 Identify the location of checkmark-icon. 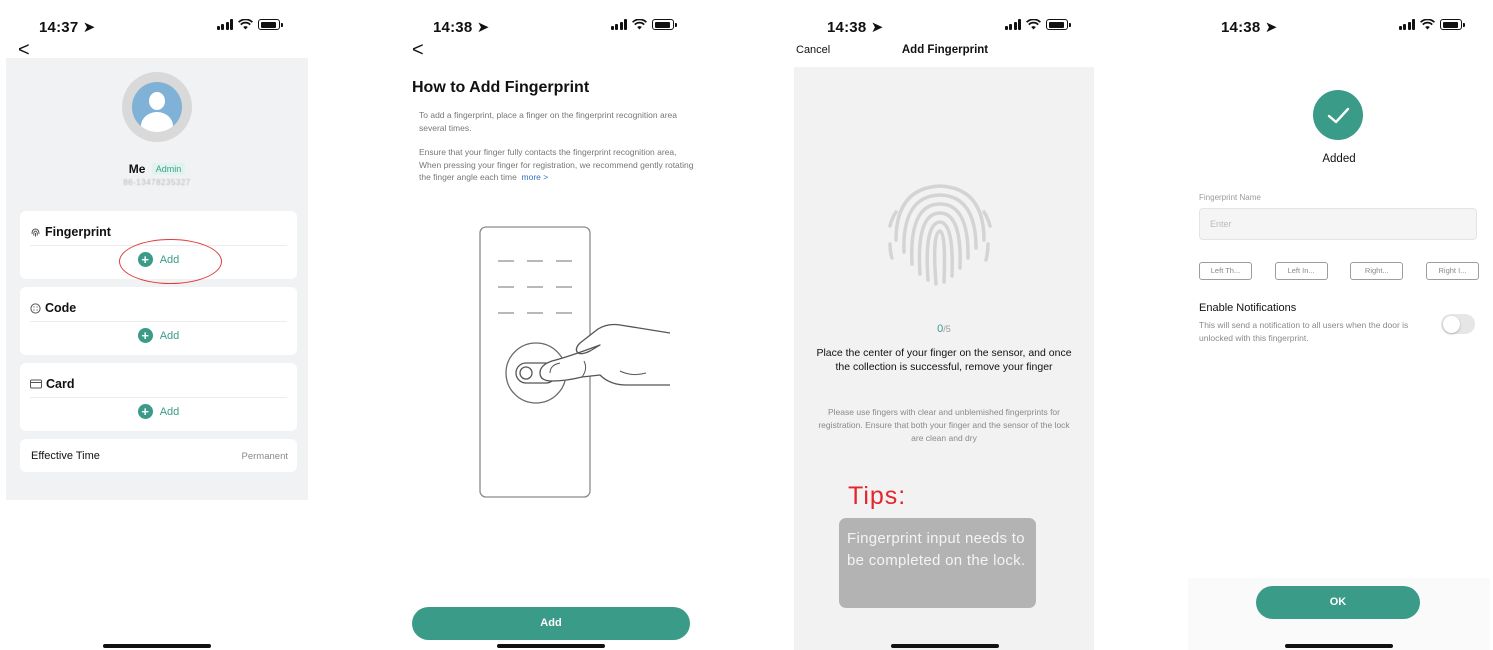
(1338, 115).